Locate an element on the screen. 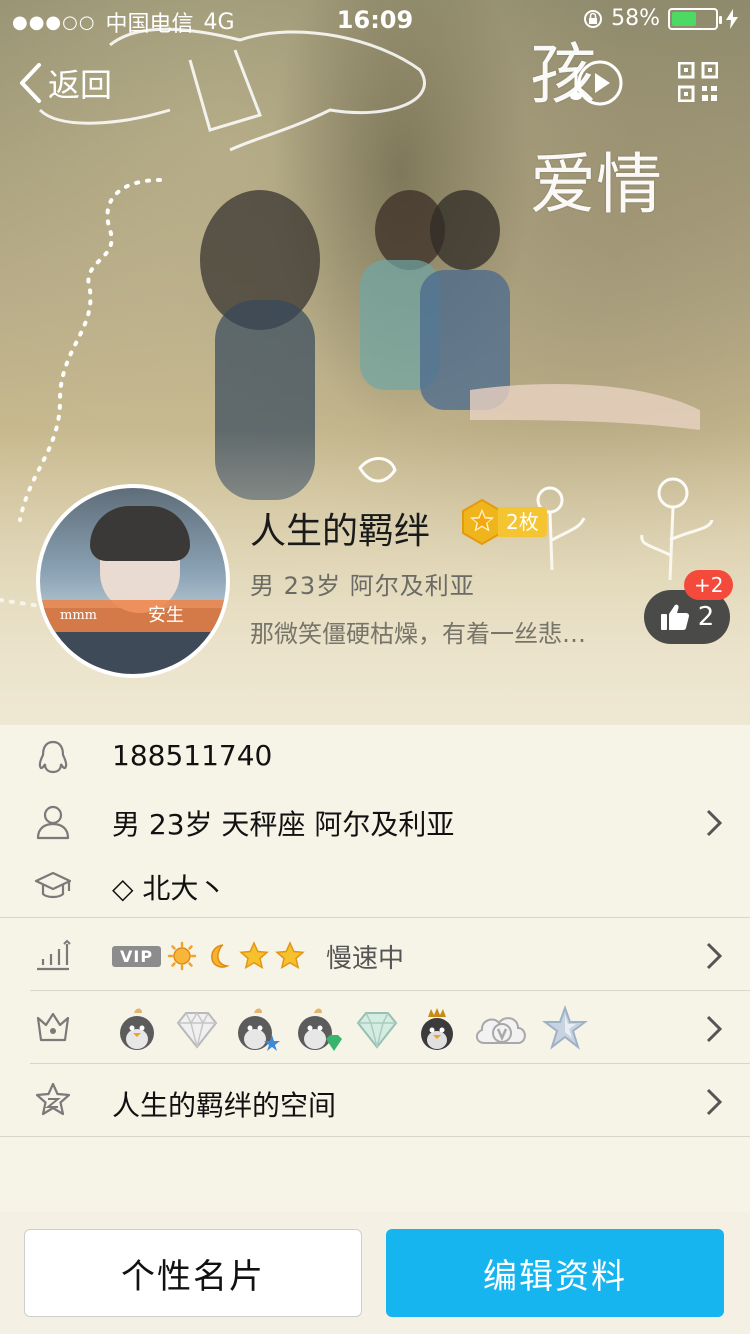 This screenshot has width=750, height=1334. divider is located at coordinates (375, 1136).